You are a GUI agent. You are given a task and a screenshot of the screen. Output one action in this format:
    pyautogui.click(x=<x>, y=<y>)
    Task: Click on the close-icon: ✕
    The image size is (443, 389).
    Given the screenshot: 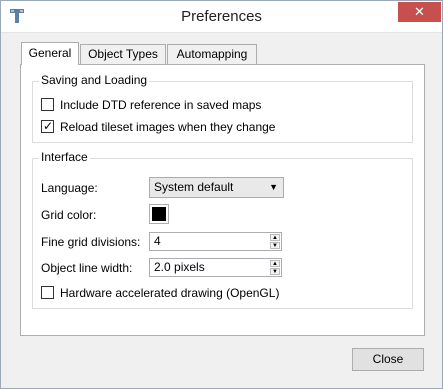 What is the action you would take?
    pyautogui.click(x=419, y=11)
    